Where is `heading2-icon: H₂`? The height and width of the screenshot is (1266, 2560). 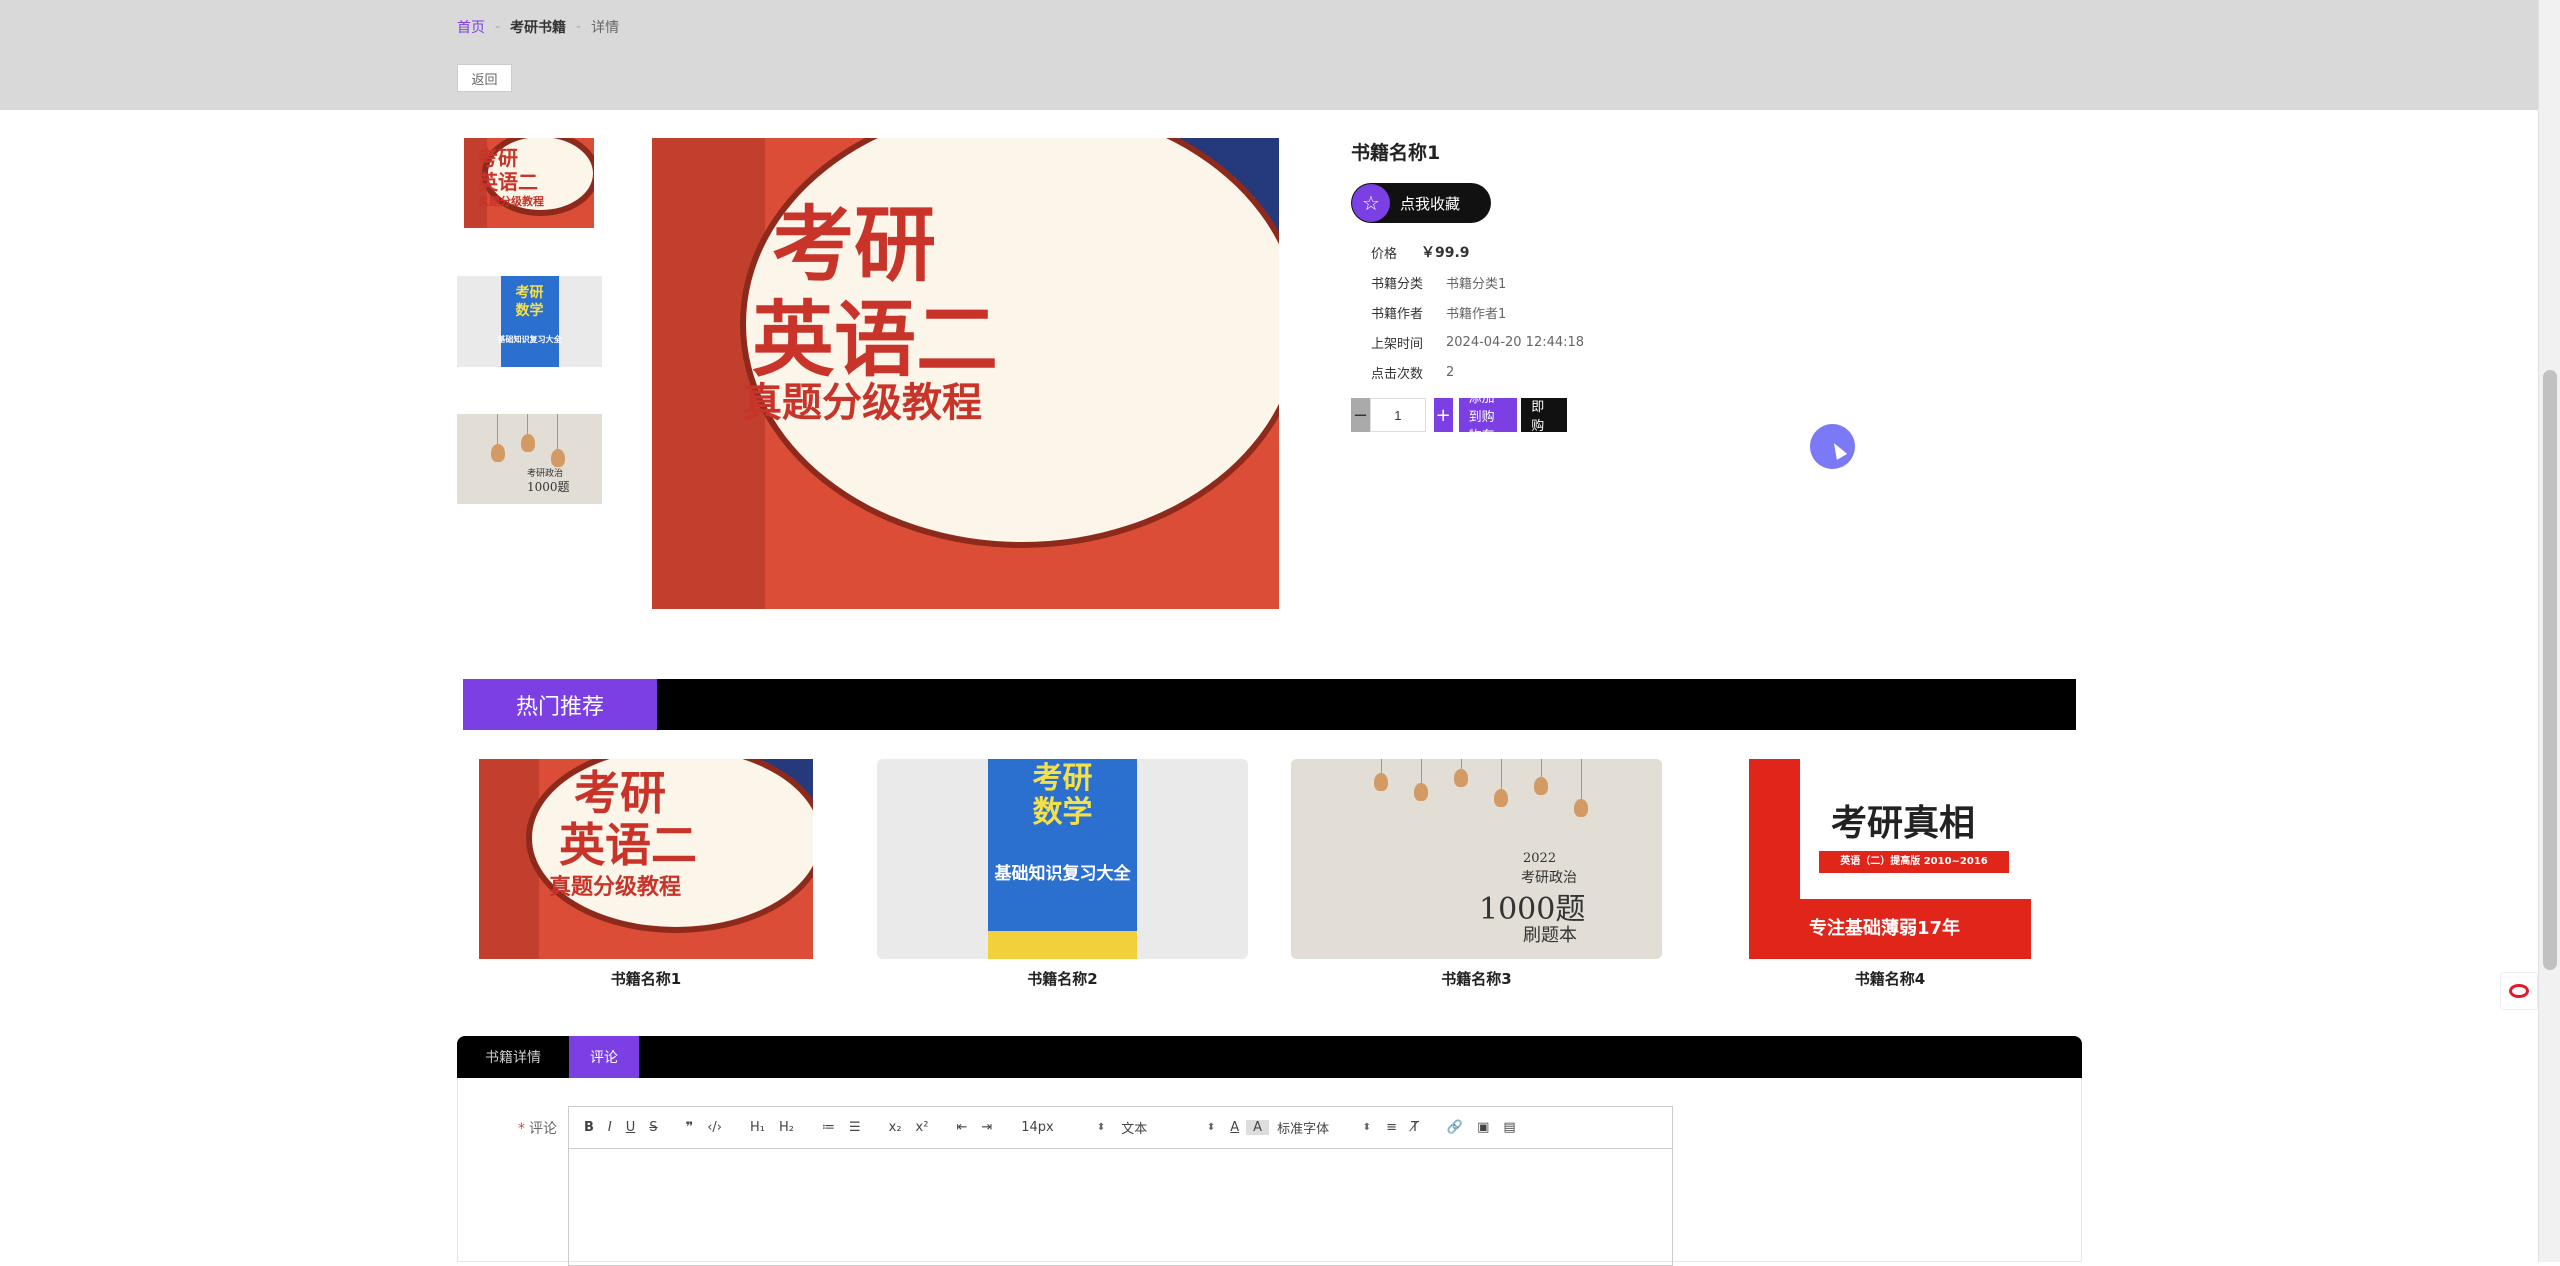
heading2-icon: H₂ is located at coordinates (786, 1127).